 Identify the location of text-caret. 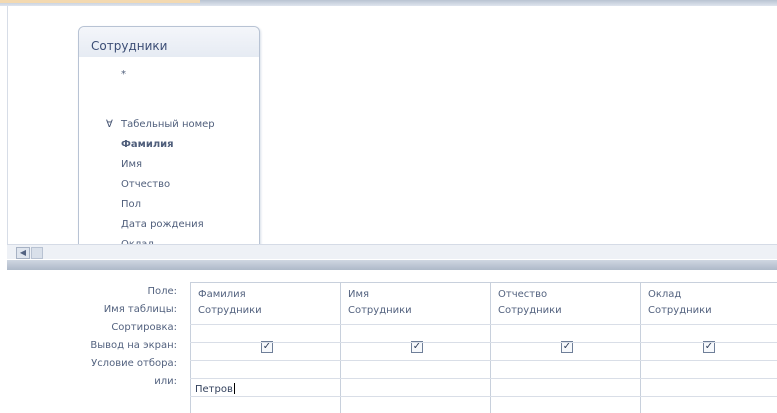
(234, 388).